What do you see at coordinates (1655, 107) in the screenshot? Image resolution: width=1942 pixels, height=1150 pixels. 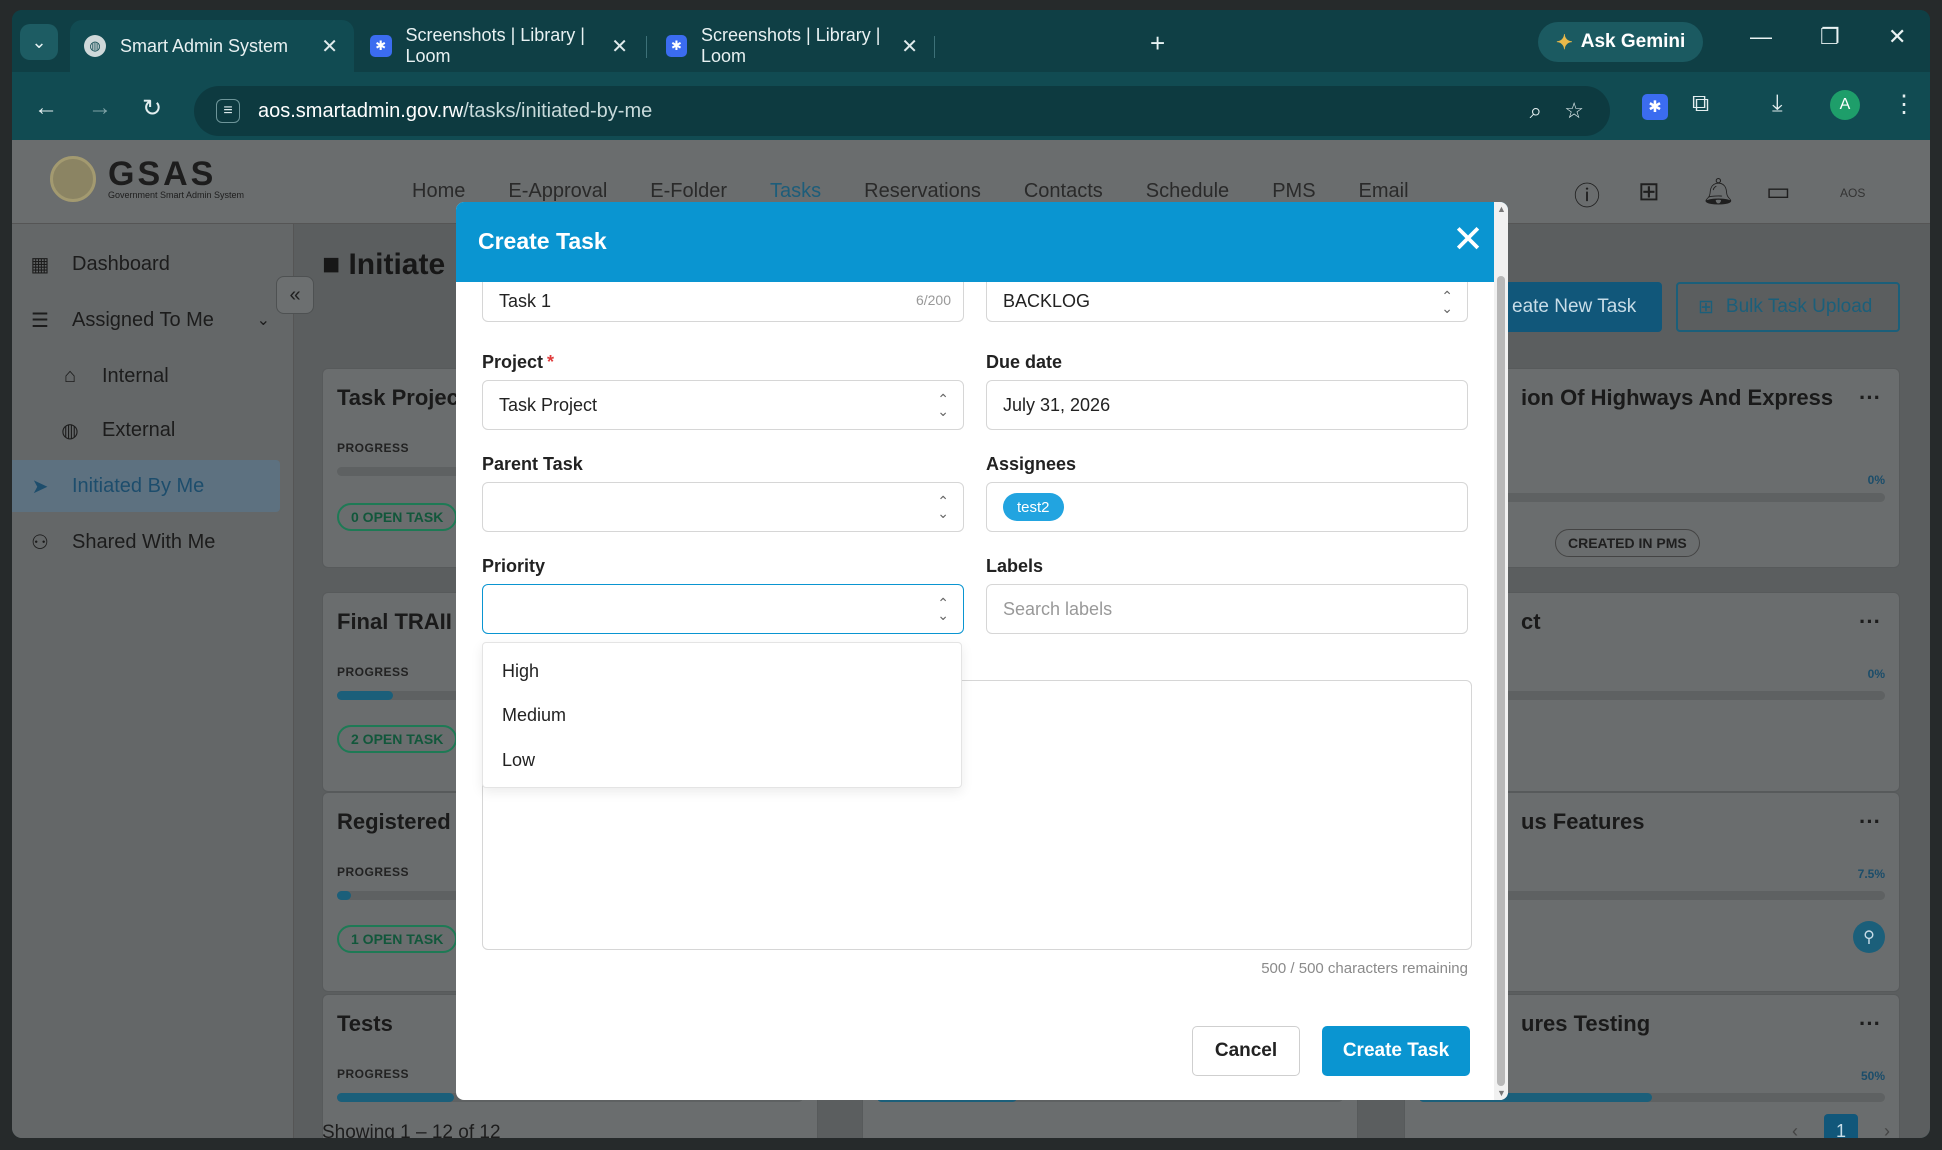 I see `loom-extension-icon: ✱` at bounding box center [1655, 107].